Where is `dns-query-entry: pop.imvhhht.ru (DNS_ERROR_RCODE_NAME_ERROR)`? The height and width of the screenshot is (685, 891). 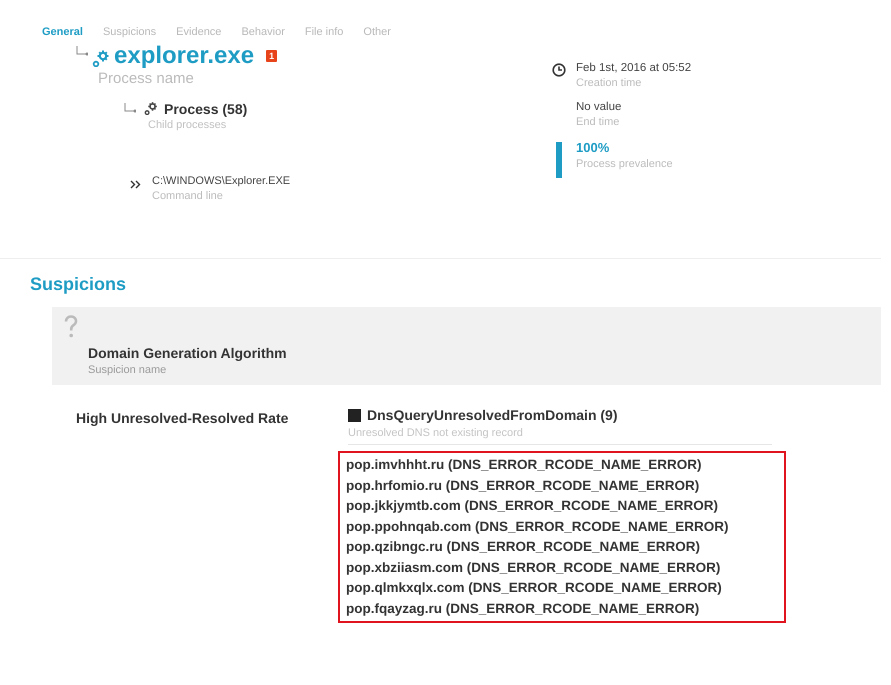 dns-query-entry: pop.imvhhht.ru (DNS_ERROR_RCODE_NAME_ERROR) is located at coordinates (524, 465).